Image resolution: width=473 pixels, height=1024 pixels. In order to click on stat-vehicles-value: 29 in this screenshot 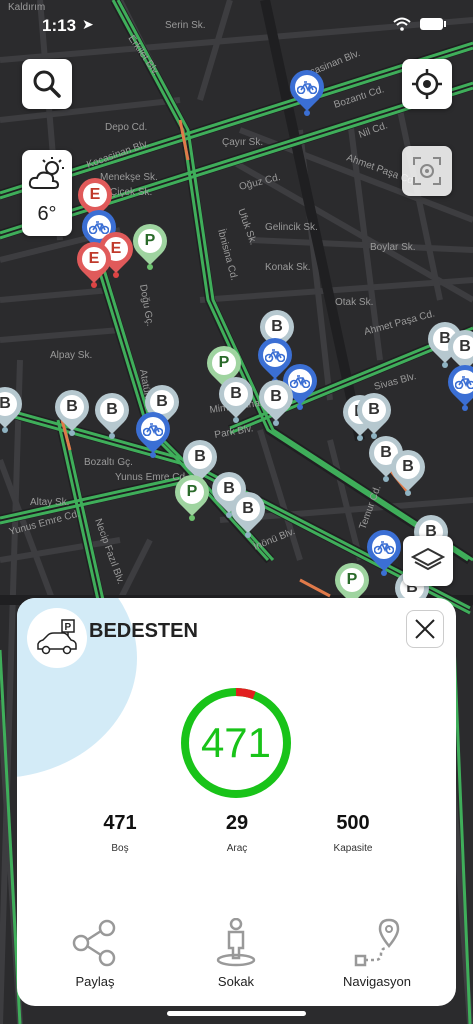, I will do `click(237, 823)`.